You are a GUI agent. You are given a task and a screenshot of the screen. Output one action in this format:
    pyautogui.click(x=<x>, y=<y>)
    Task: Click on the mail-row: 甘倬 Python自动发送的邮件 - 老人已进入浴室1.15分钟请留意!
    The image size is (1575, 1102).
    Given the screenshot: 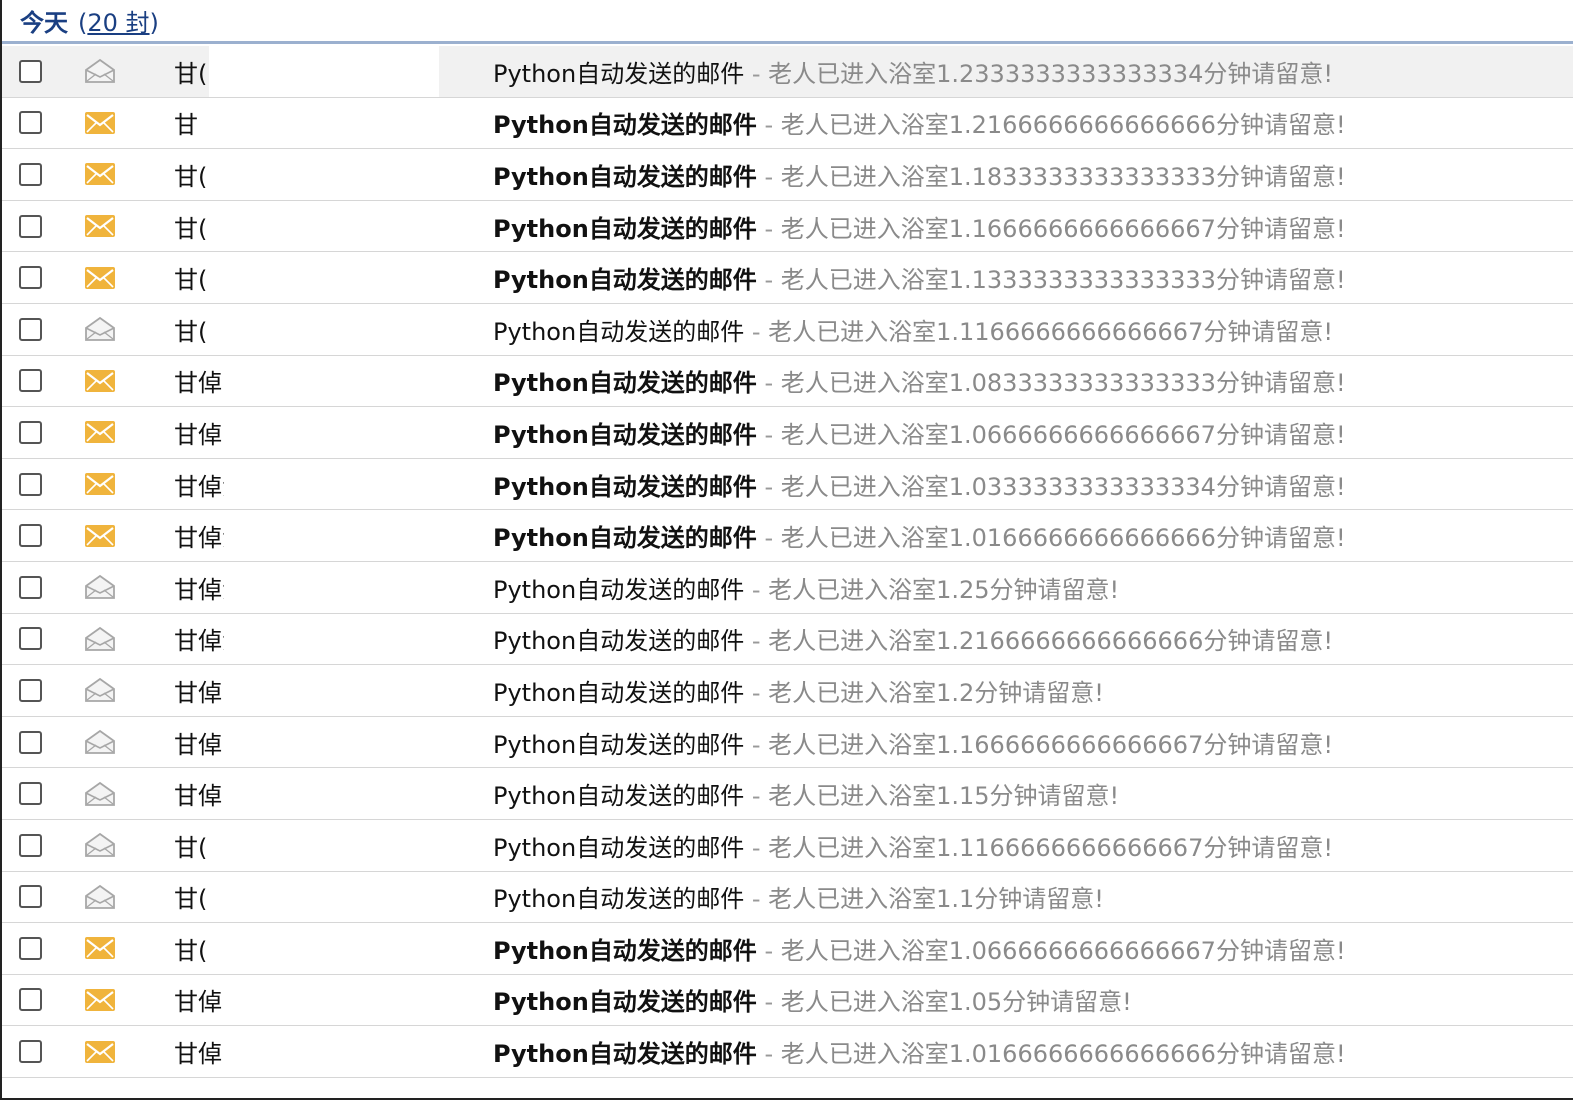 What is the action you would take?
    pyautogui.click(x=787, y=794)
    